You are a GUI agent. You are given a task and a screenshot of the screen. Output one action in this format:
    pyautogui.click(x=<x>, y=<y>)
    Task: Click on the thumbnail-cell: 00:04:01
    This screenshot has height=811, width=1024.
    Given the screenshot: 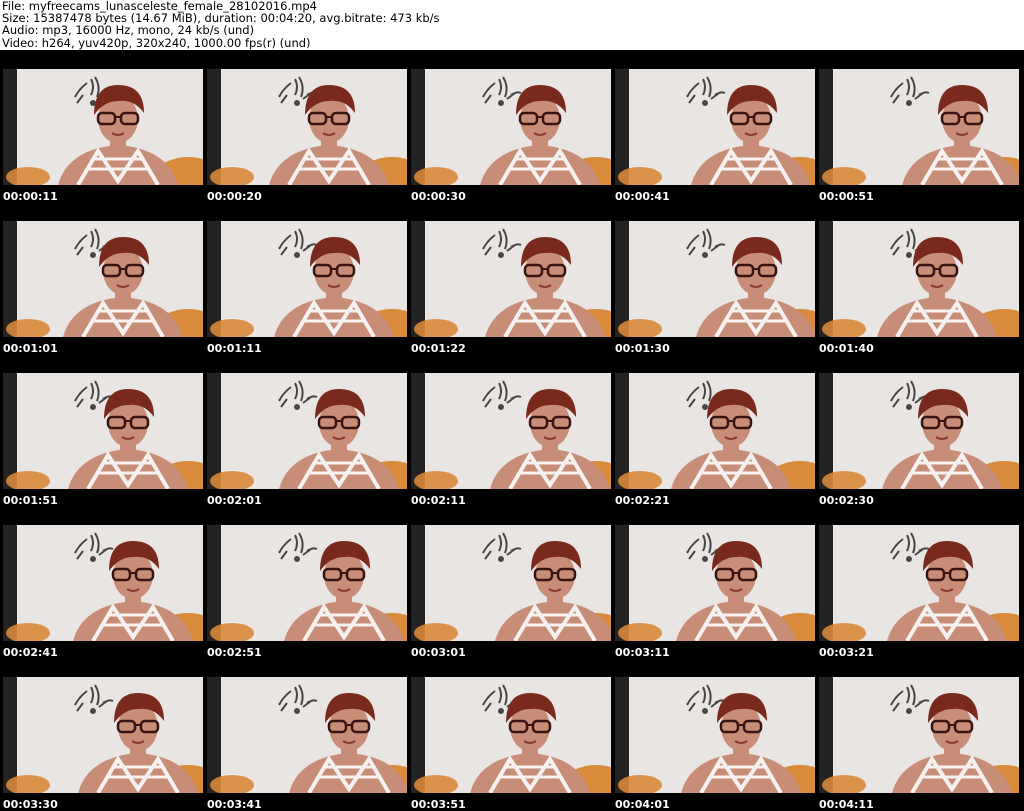 What is the action you would take?
    pyautogui.click(x=714, y=734)
    